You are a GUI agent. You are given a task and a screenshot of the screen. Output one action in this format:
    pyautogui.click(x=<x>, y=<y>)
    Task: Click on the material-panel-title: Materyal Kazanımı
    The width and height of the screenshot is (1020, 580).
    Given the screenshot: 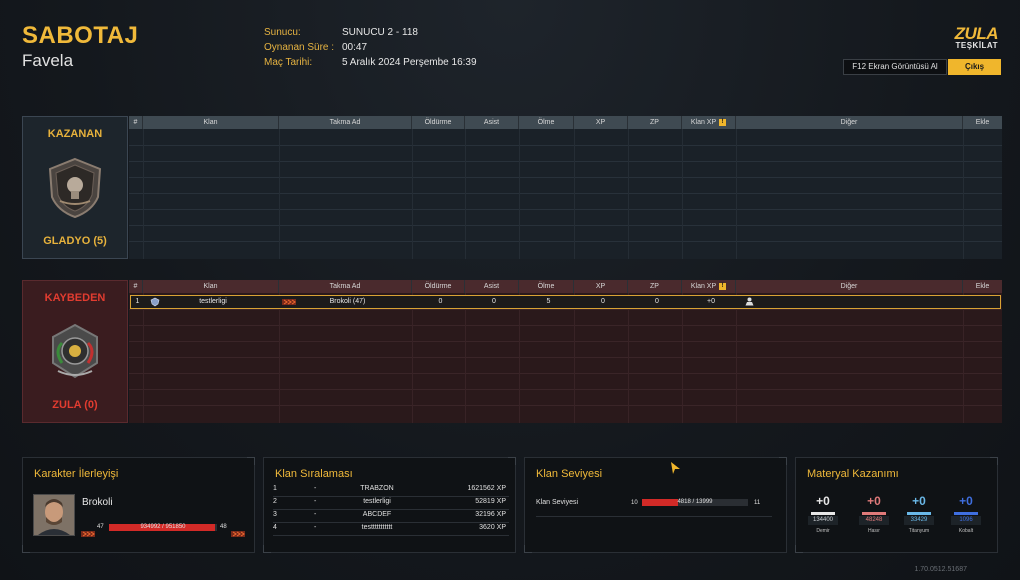 What is the action you would take?
    pyautogui.click(x=853, y=474)
    